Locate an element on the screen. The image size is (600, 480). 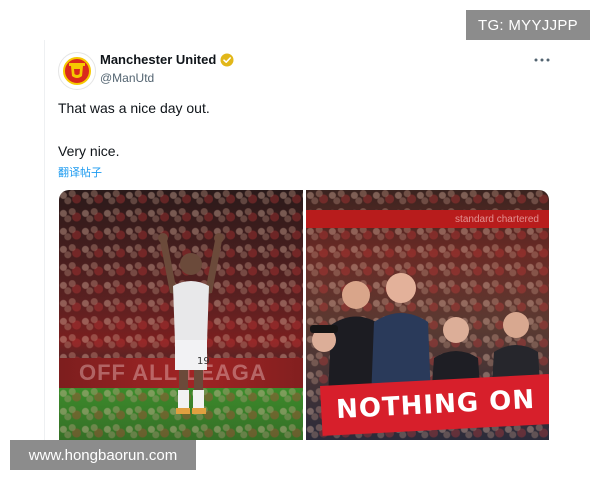
club-crest-icon is located at coordinates (77, 71).